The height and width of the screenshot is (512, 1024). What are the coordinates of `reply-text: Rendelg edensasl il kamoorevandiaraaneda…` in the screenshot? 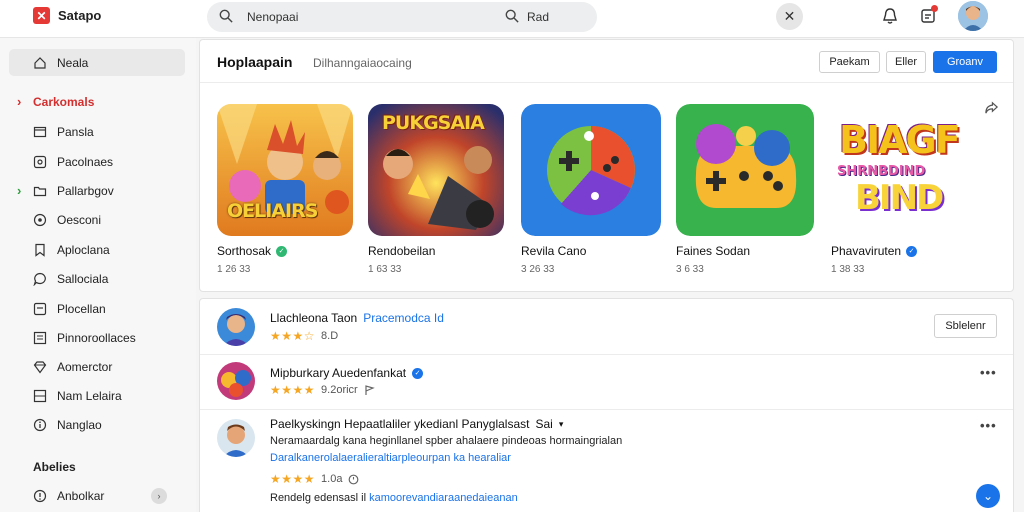 It's located at (394, 498).